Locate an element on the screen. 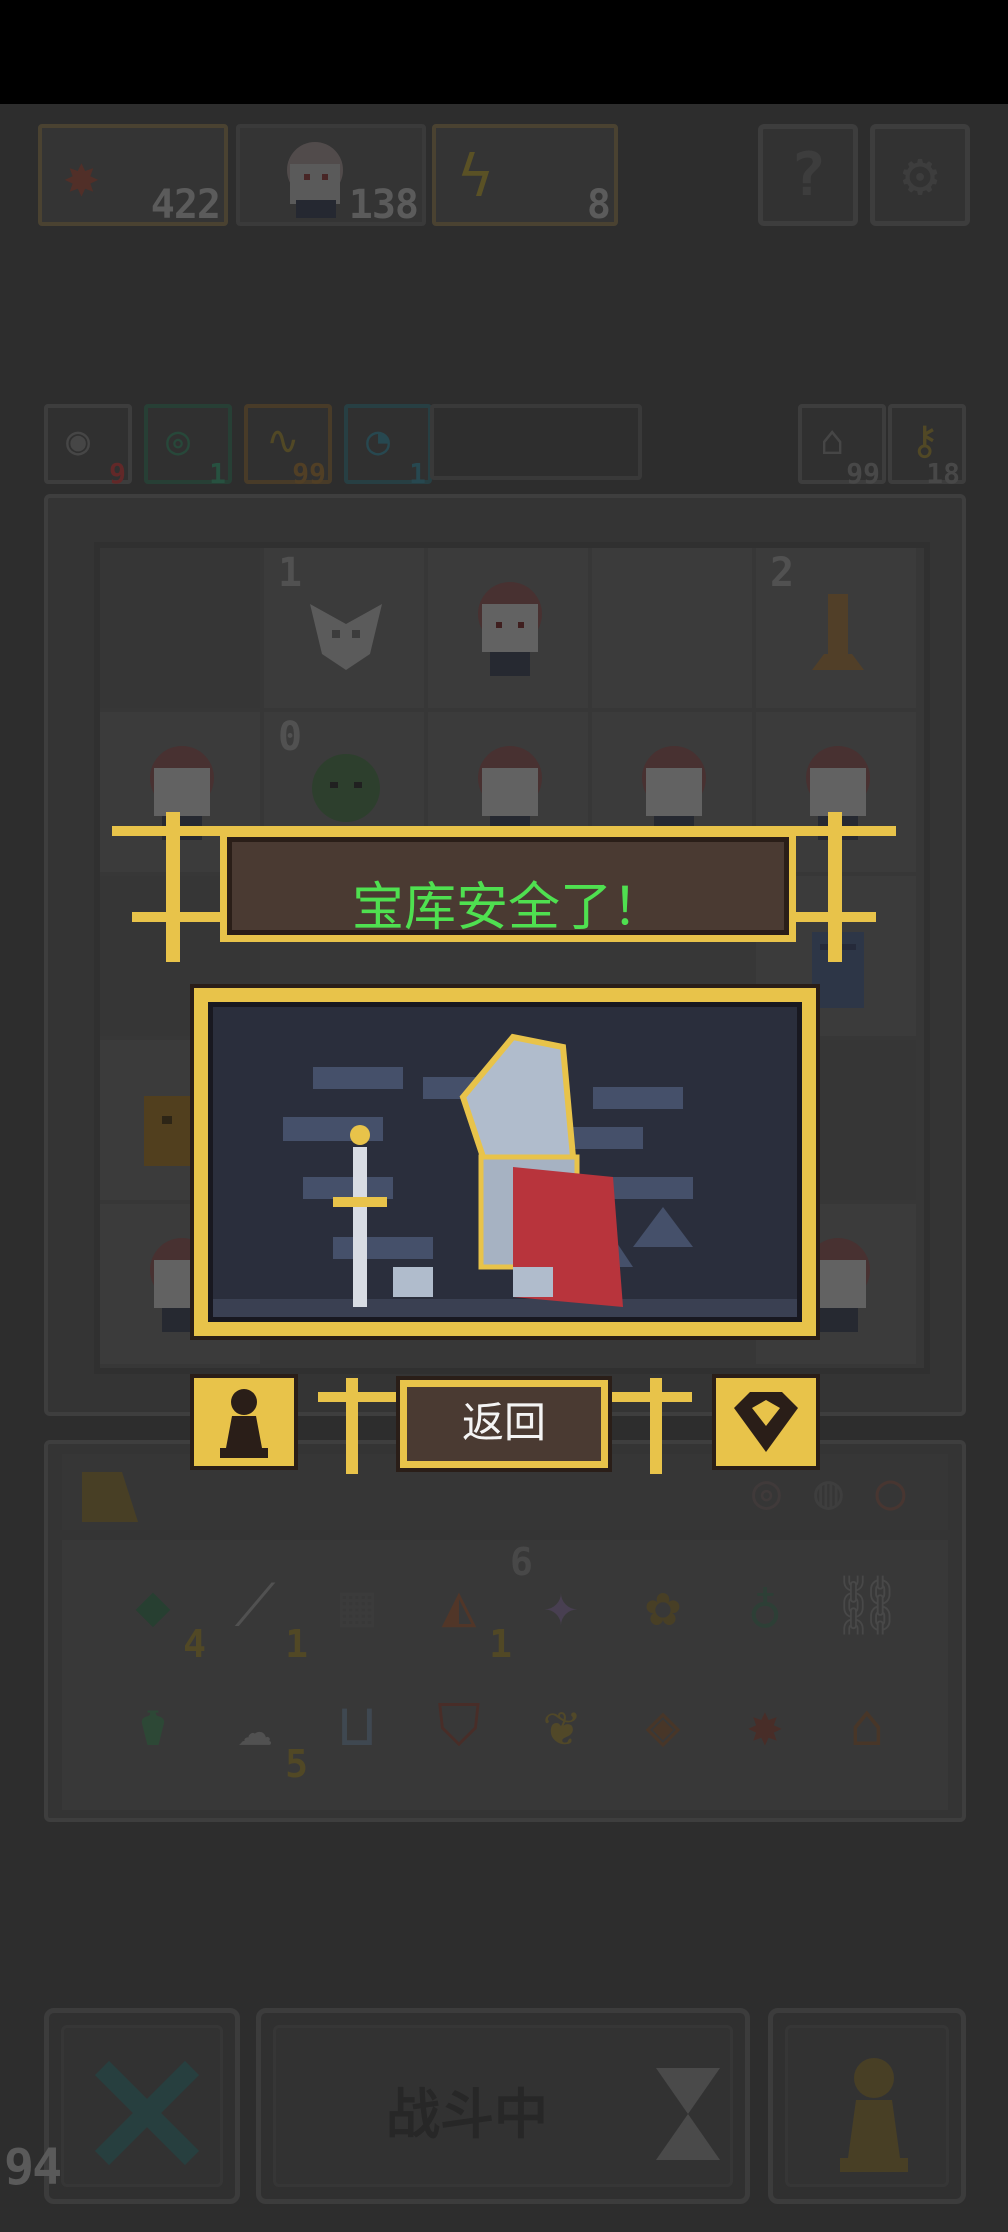 The width and height of the screenshot is (1008, 2232). stat-pulse: ∿ 99 is located at coordinates (288, 447).